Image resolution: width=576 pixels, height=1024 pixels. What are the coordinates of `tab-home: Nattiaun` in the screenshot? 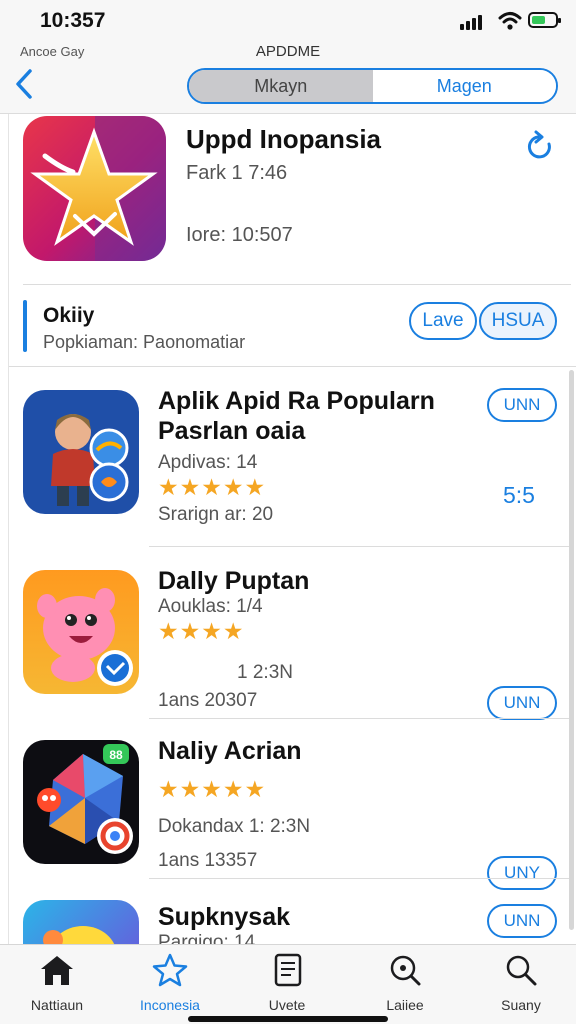 It's located at (57, 983).